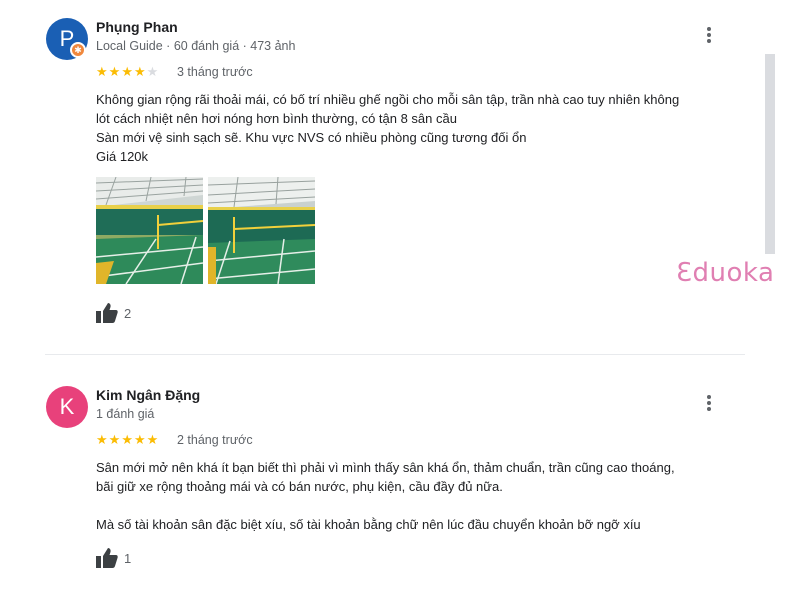 This screenshot has width=800, height=600. I want to click on reviewer-name: Kim Ngân Đặng, so click(148, 395).